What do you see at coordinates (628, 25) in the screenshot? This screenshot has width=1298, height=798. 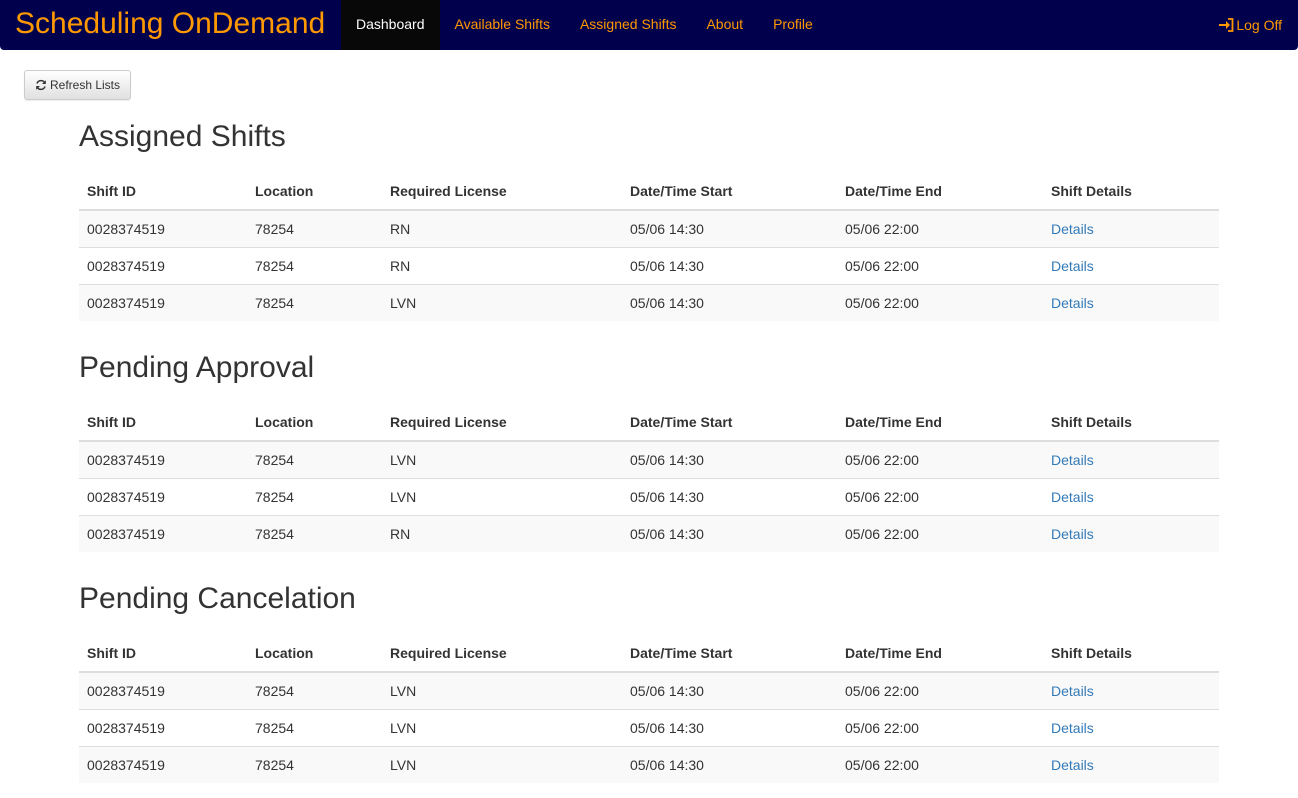 I see `nav-assigned-shifts: Assigned Shifts` at bounding box center [628, 25].